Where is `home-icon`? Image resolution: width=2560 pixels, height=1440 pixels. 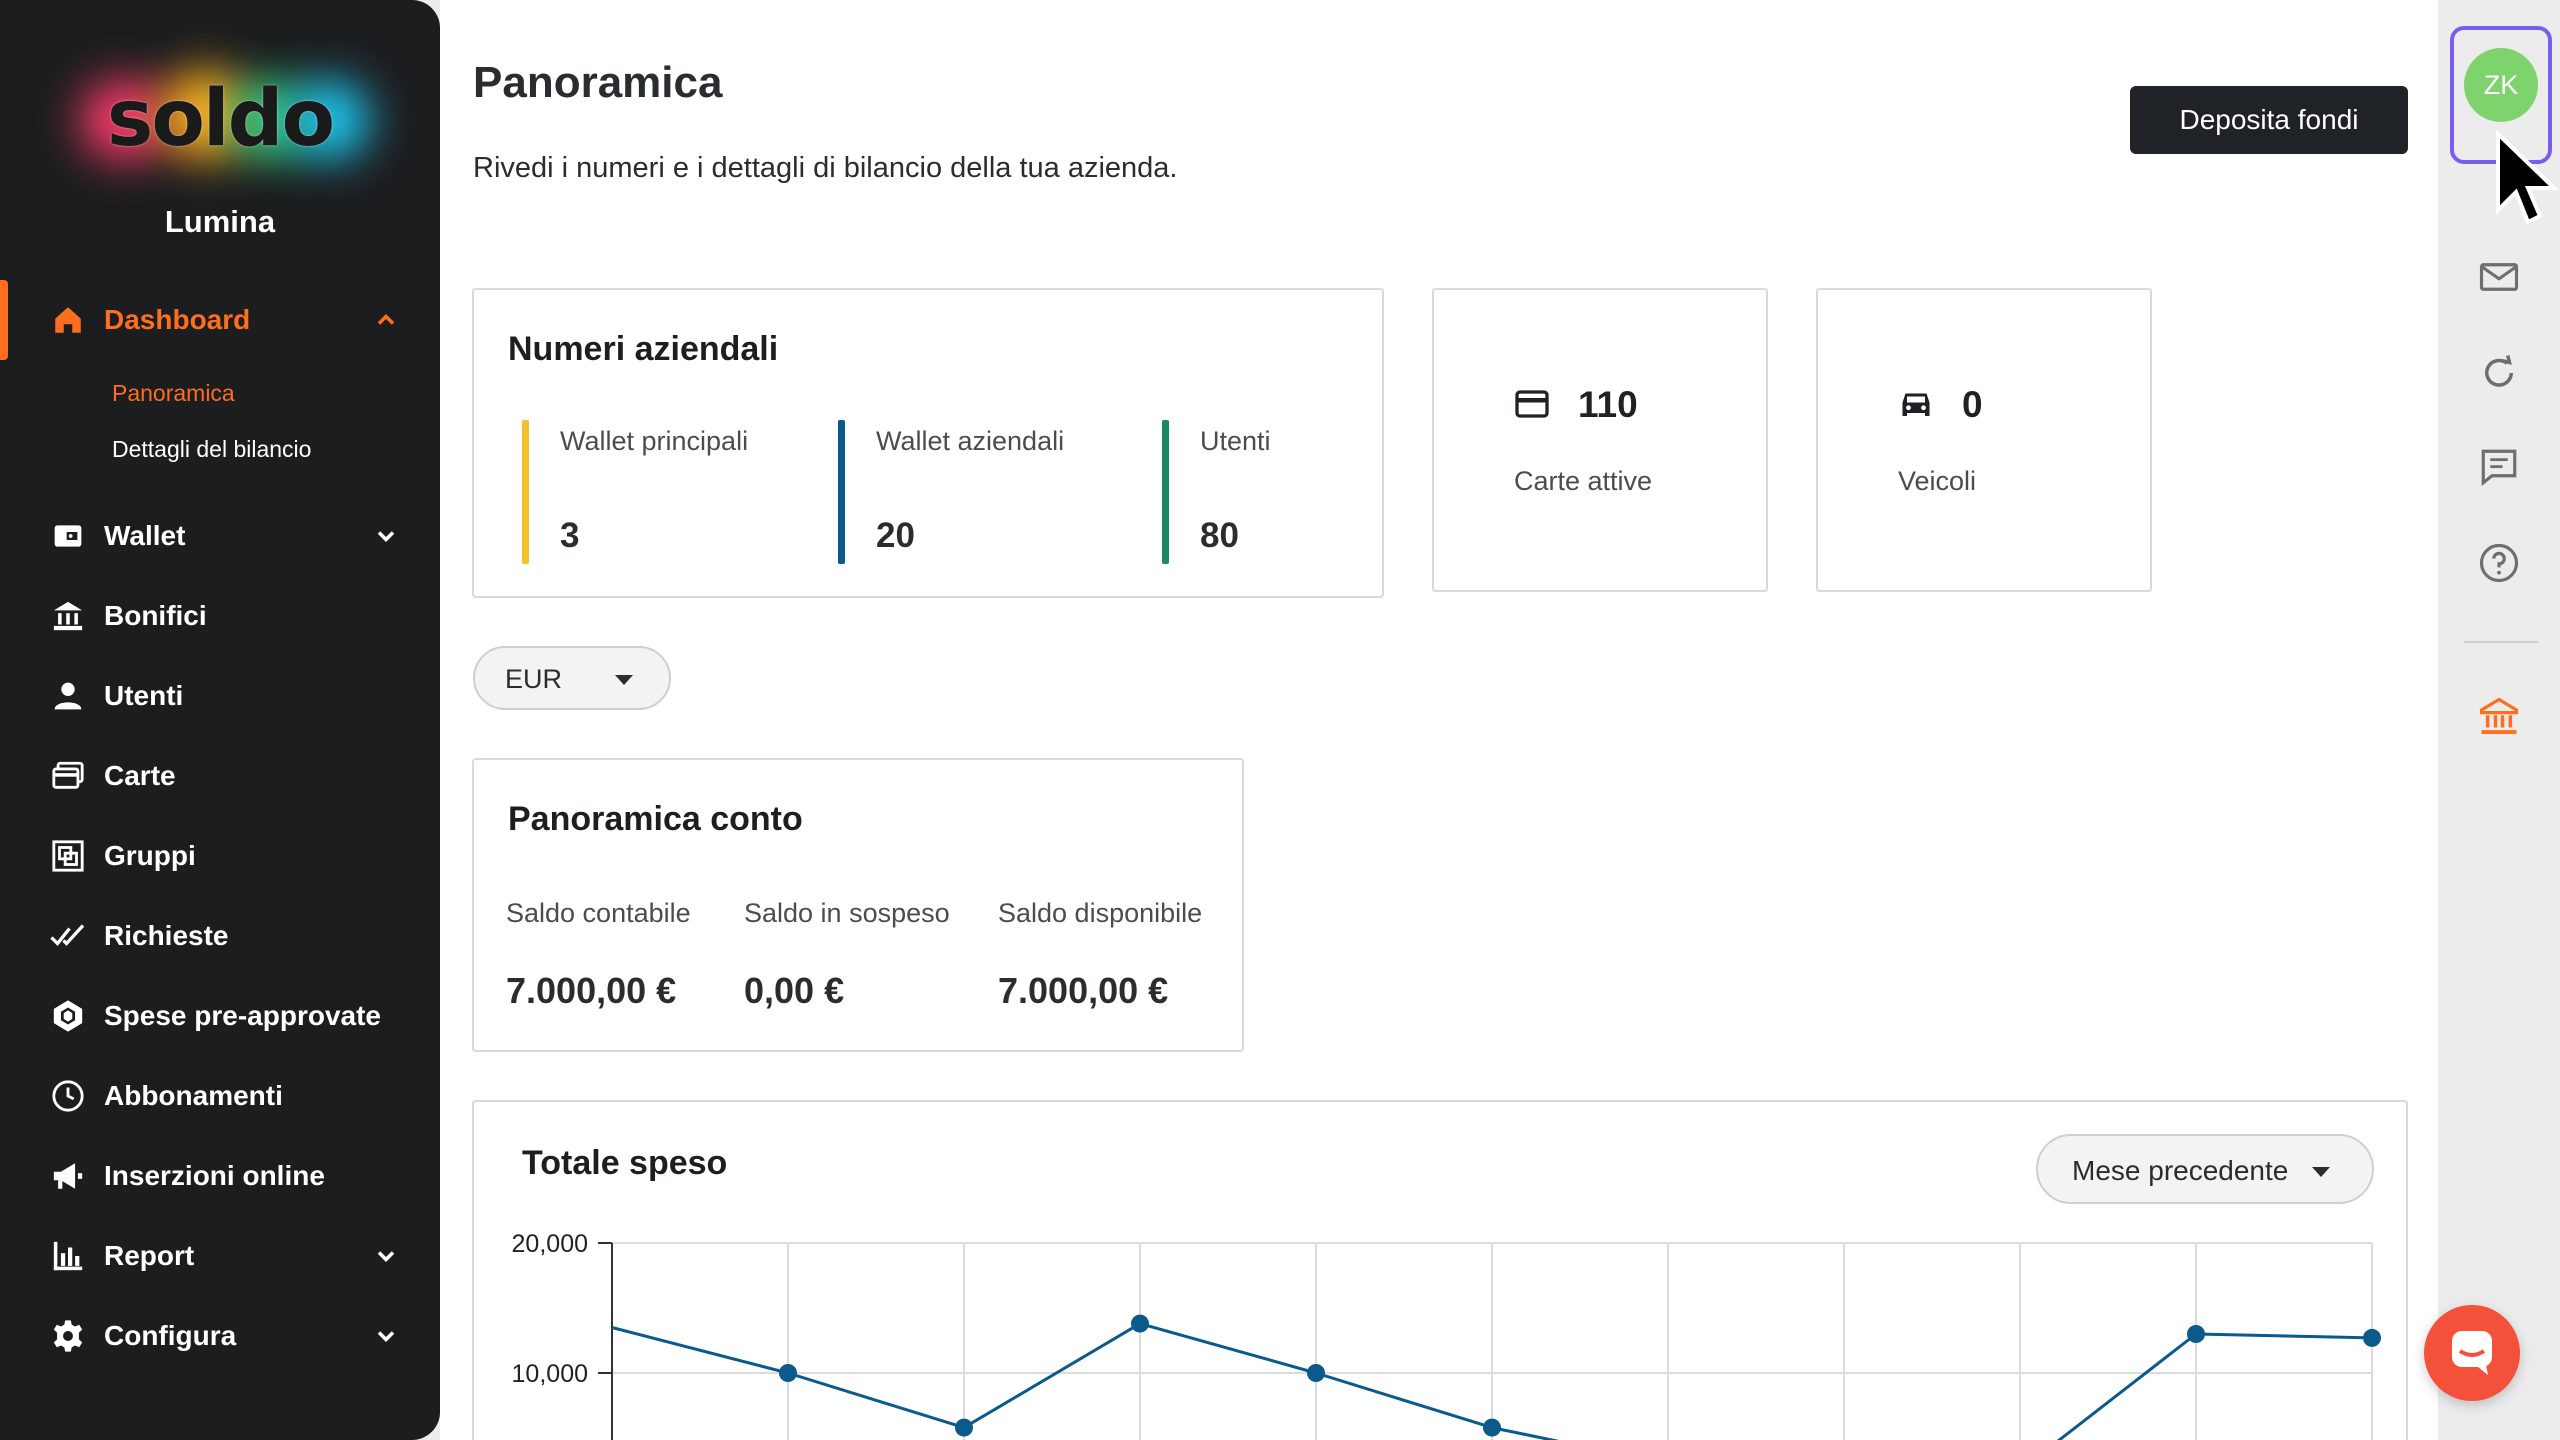 home-icon is located at coordinates (68, 320).